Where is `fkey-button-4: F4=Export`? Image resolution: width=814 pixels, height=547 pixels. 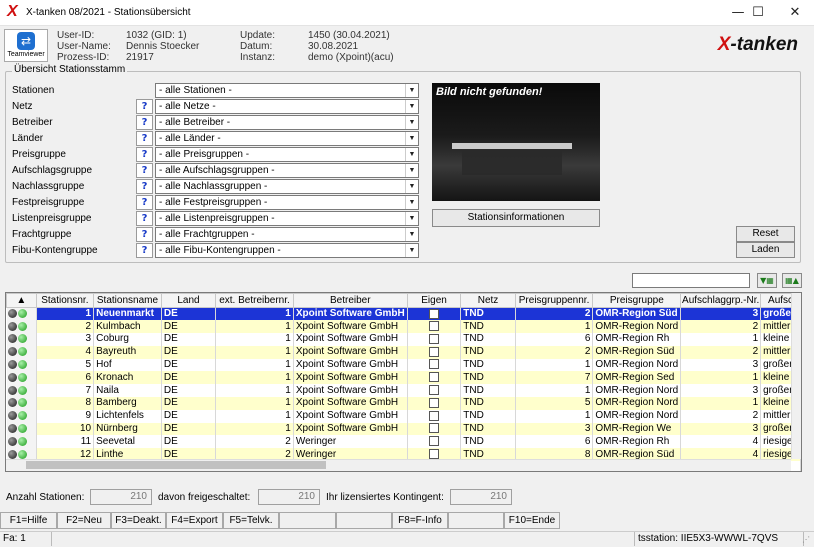
fkey-button-4: F4=Export is located at coordinates (194, 520).